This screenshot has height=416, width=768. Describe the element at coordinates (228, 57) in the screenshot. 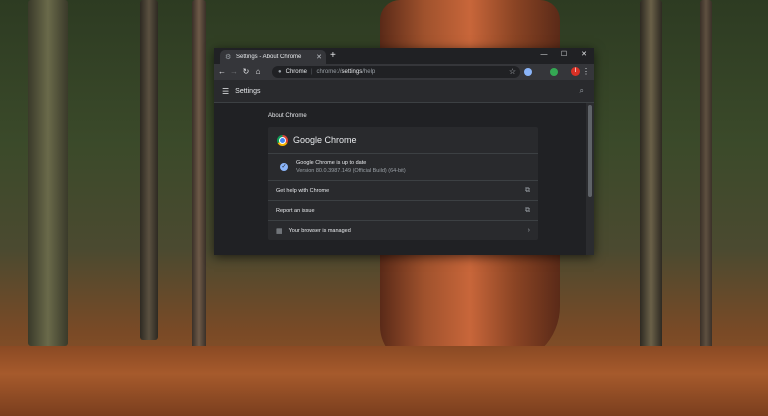

I see `gear-icon: ⚙` at that location.